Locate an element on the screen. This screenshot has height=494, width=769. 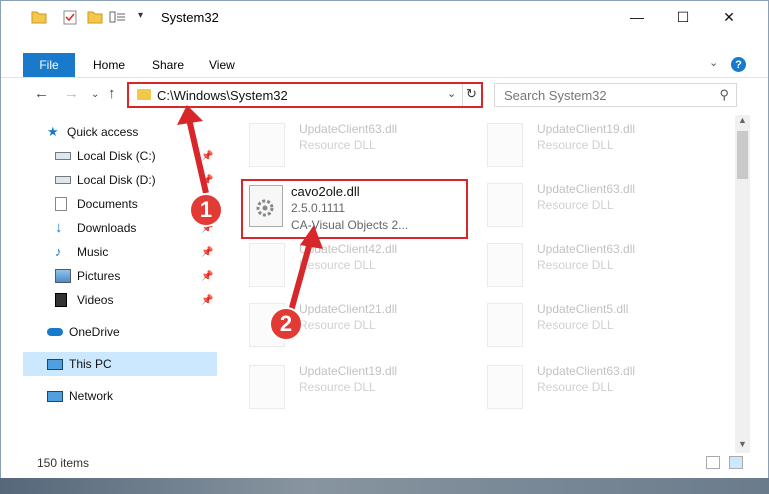
arrow-2-head is located at coordinates (311, 237).